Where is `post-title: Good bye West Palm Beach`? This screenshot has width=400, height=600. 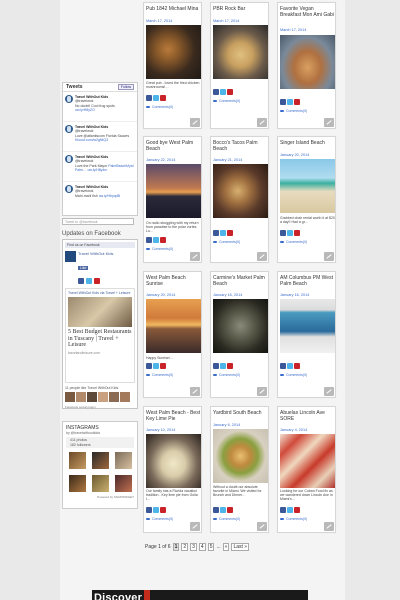 post-title: Good bye West Palm Beach is located at coordinates (173, 146).